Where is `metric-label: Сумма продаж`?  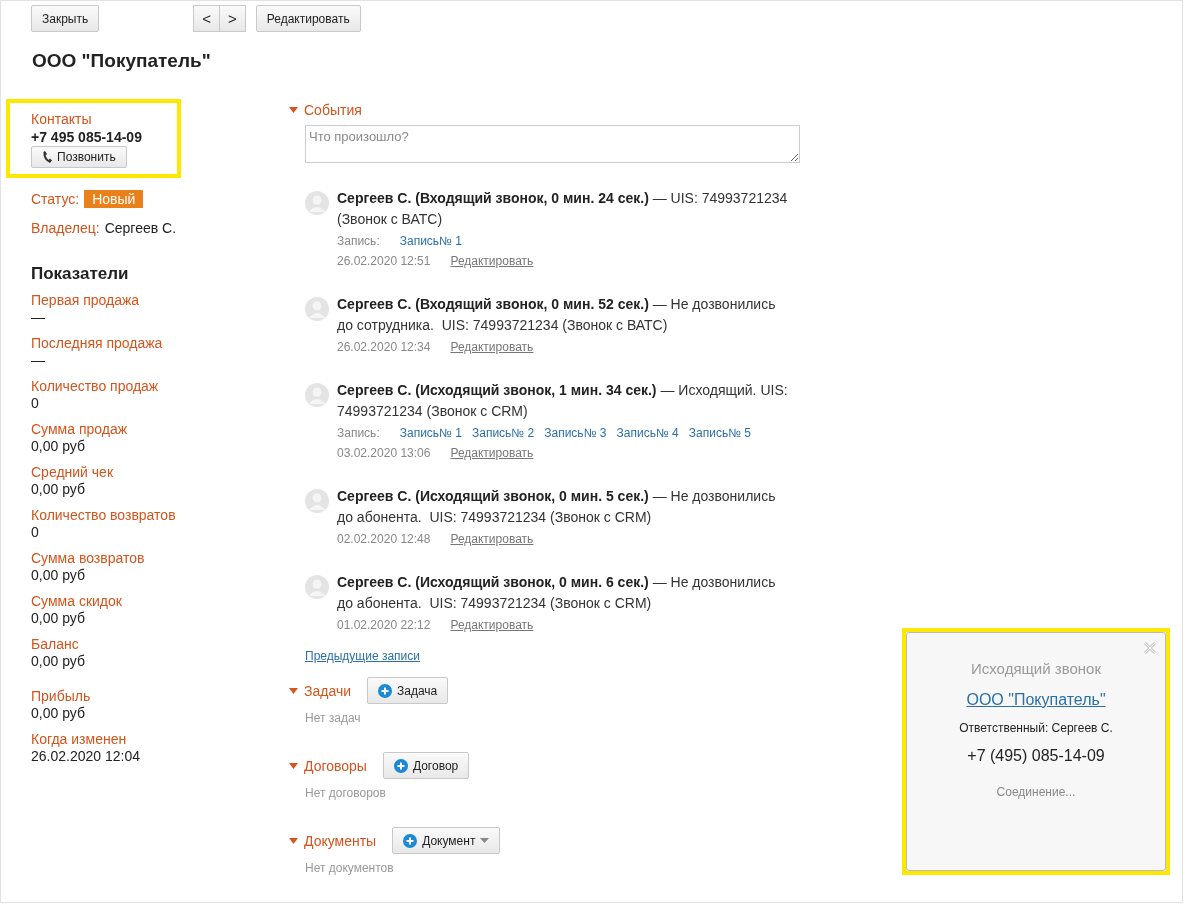 metric-label: Сумма продаж is located at coordinates (80, 429).